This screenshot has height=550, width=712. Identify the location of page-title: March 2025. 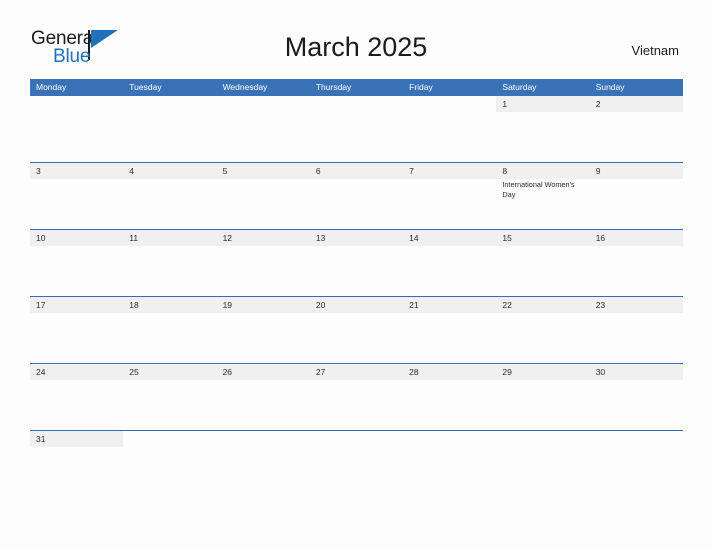
(356, 47).